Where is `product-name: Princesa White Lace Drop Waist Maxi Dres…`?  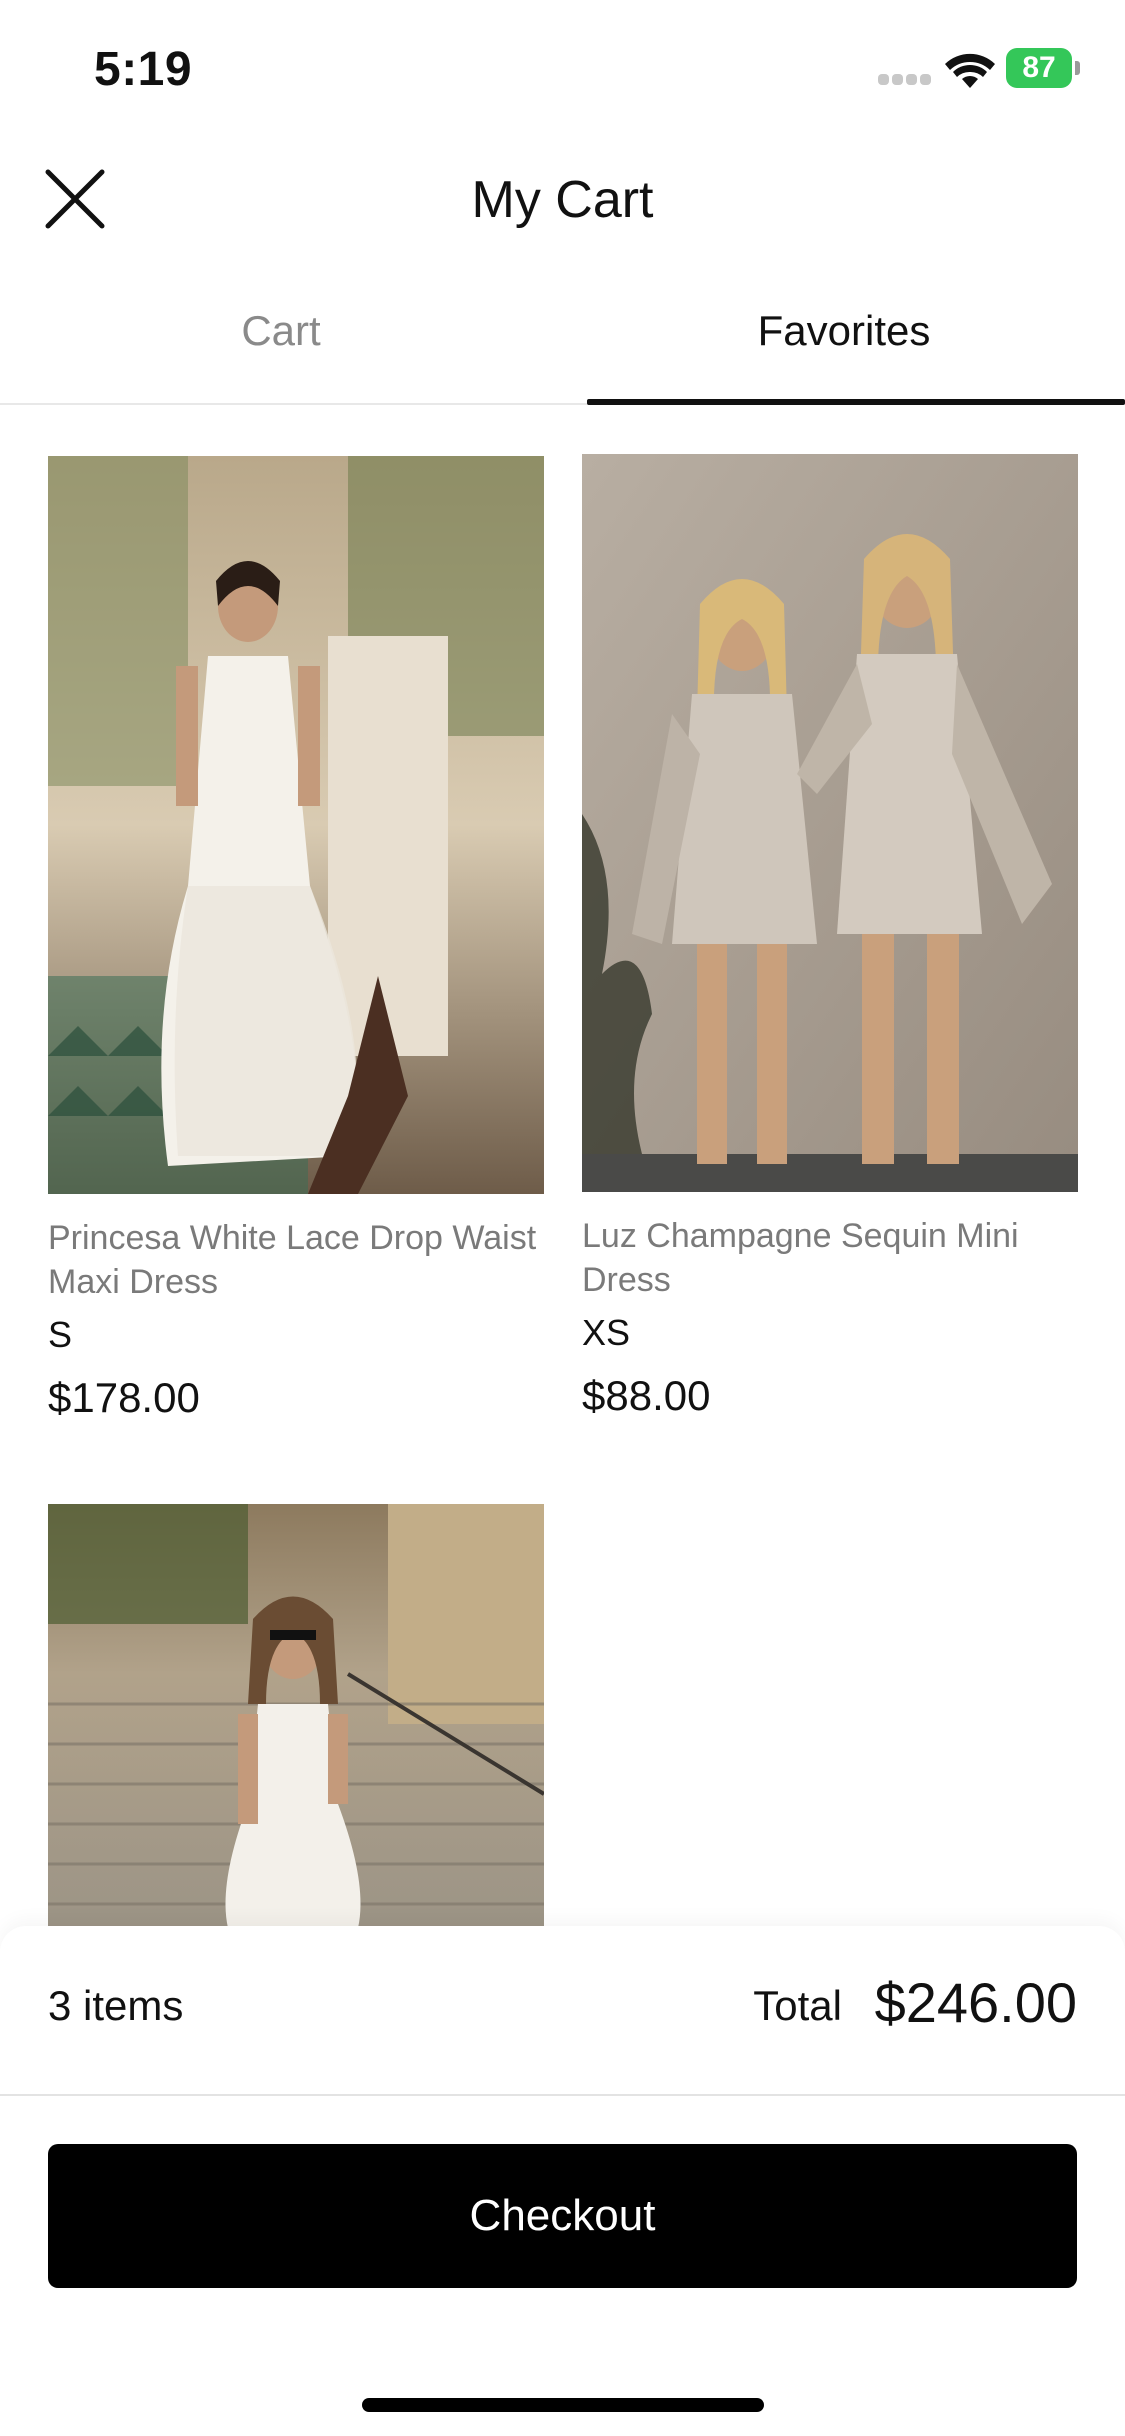 product-name: Princesa White Lace Drop Waist Maxi Dres… is located at coordinates (296, 1260).